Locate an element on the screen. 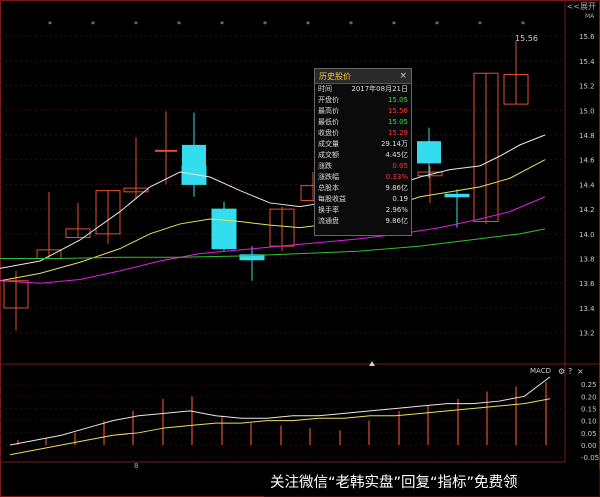 The width and height of the screenshot is (600, 497). macd-tick-label: 0.10 is located at coordinates (589, 422).